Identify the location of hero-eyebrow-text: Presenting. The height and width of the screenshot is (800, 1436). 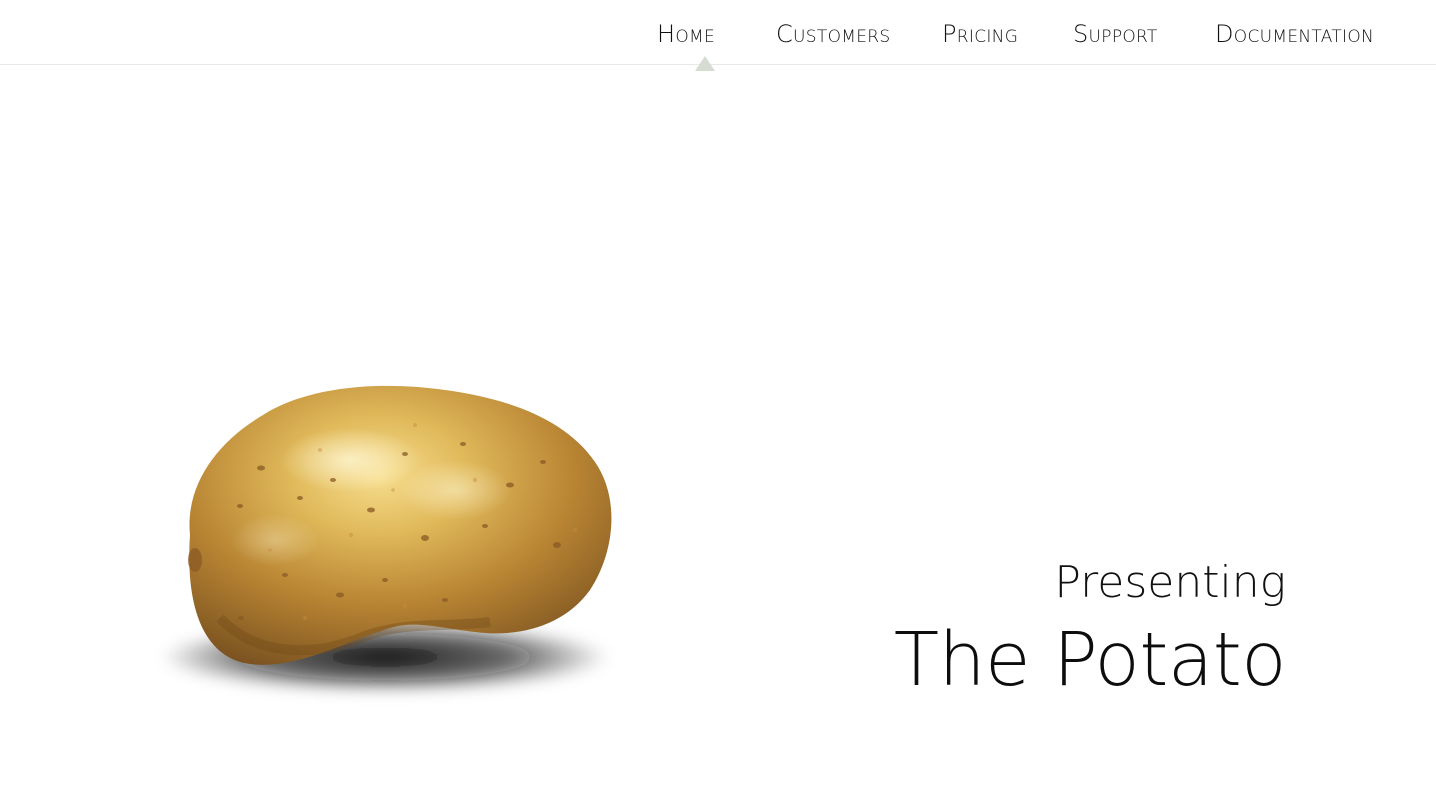
(1170, 582).